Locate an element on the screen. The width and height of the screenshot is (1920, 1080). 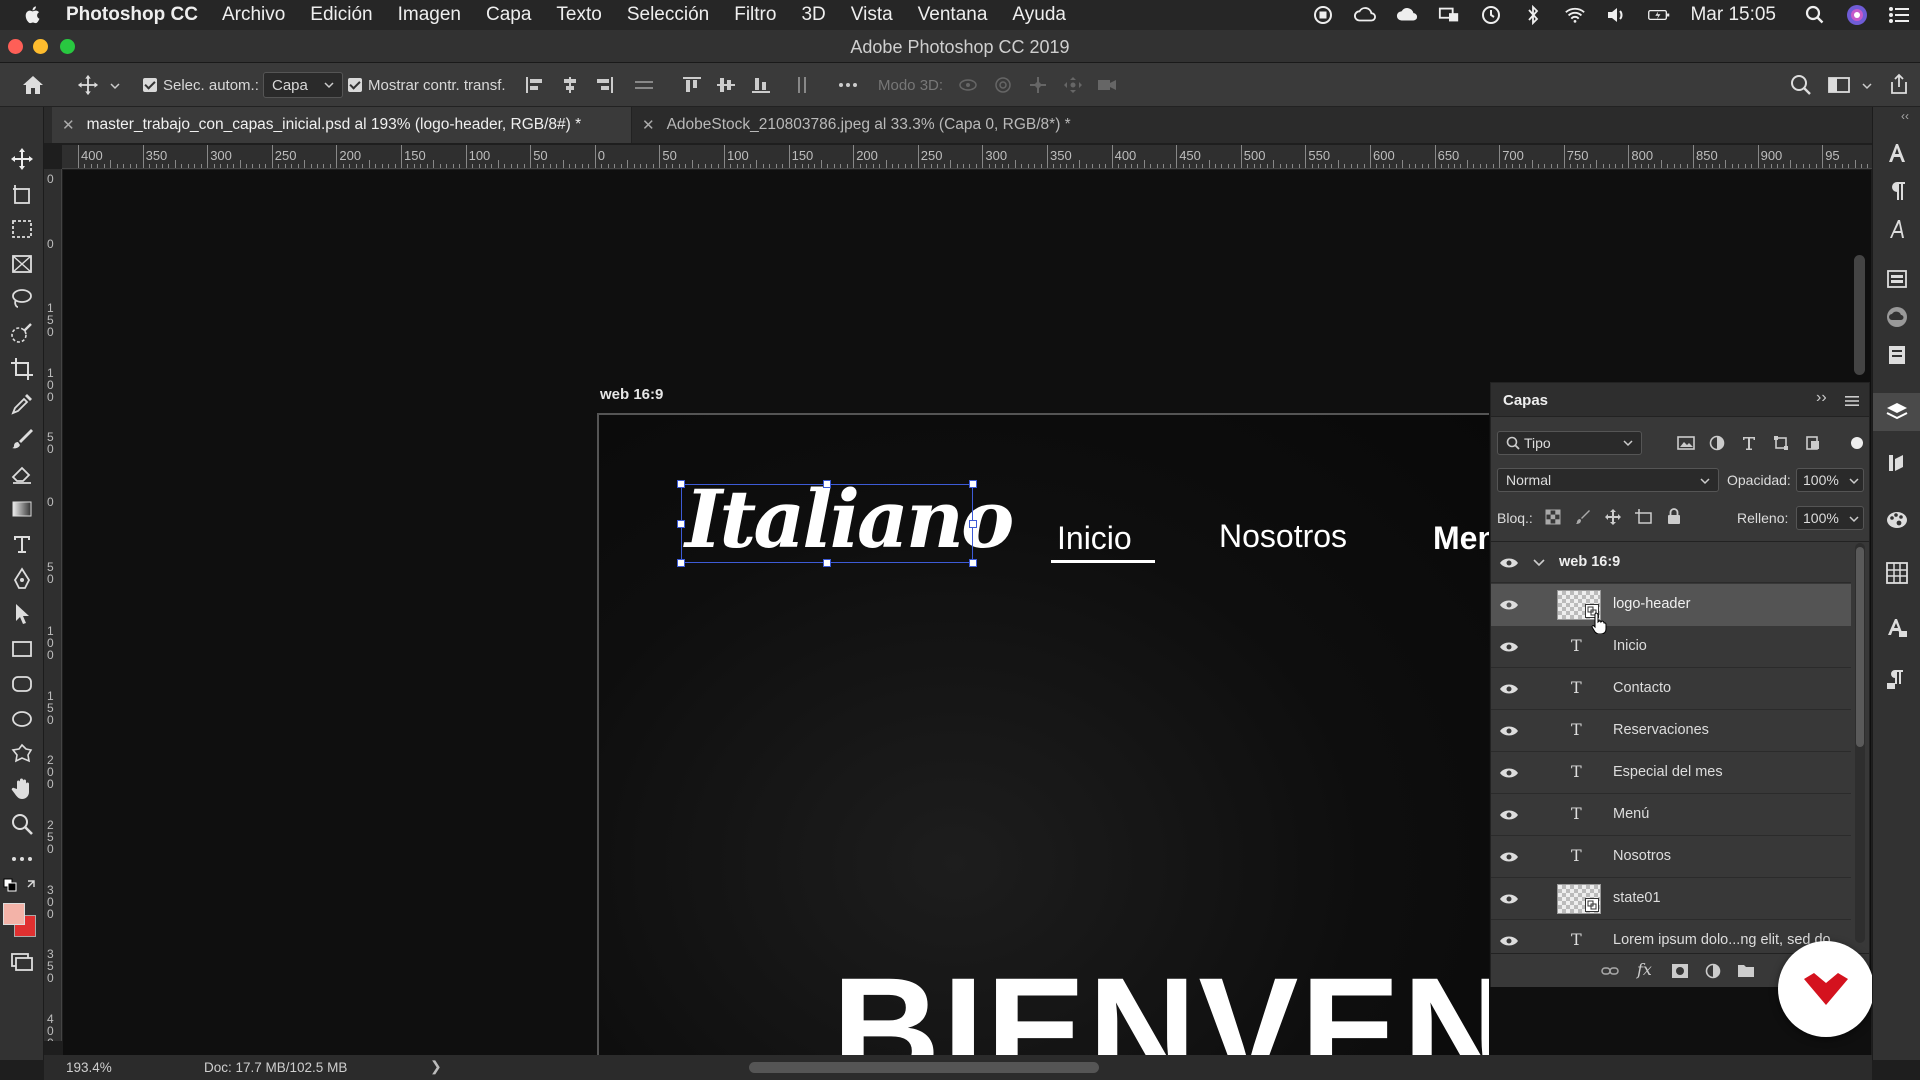
fill-input: 100% is located at coordinates (1830, 518).